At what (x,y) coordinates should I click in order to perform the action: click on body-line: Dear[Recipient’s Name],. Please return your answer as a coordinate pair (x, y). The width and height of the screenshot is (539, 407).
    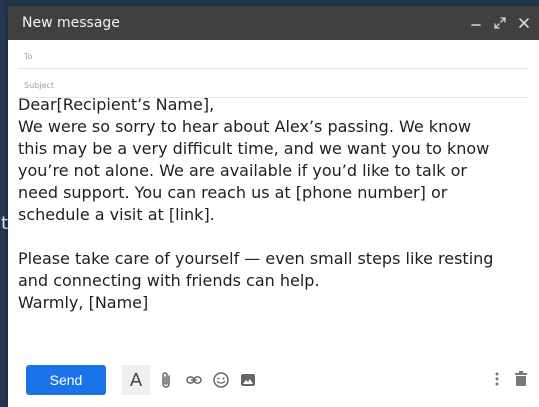
    Looking at the image, I should click on (116, 104).